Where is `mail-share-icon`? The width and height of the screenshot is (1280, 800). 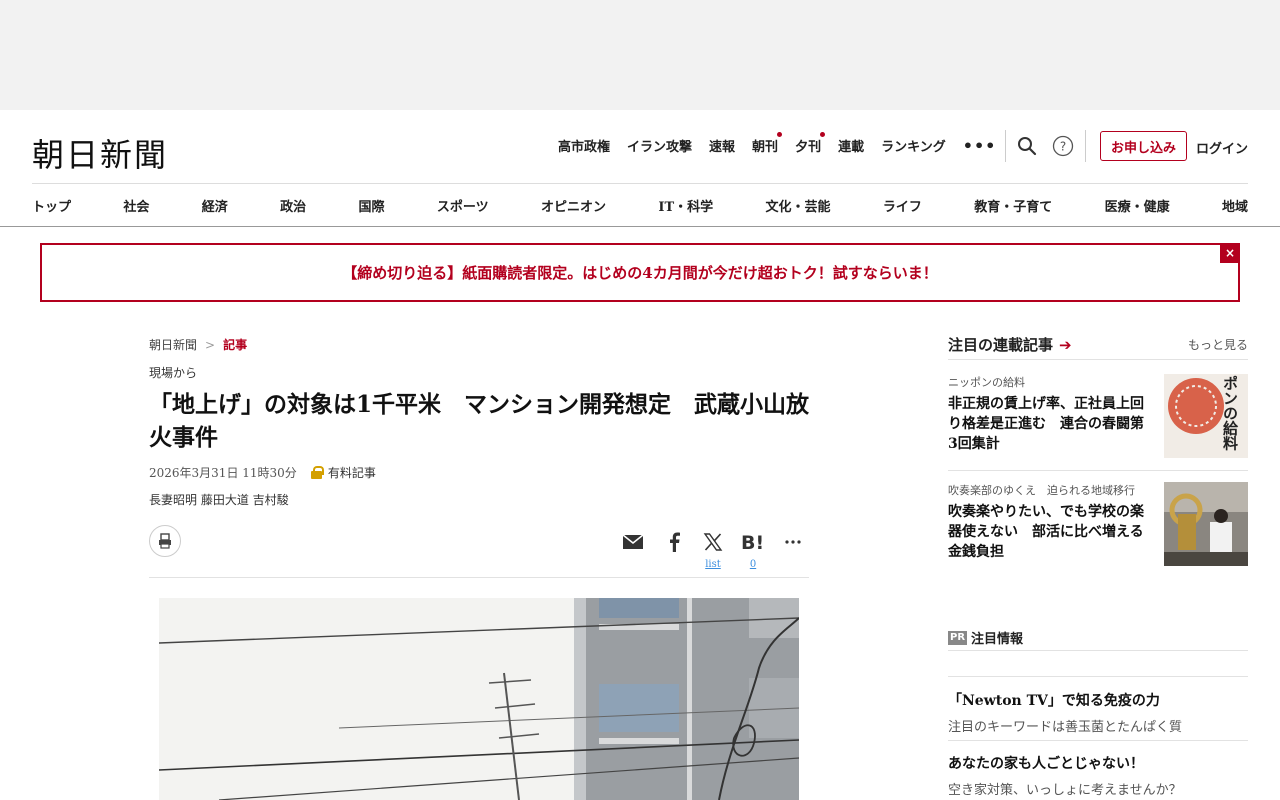 mail-share-icon is located at coordinates (633, 542).